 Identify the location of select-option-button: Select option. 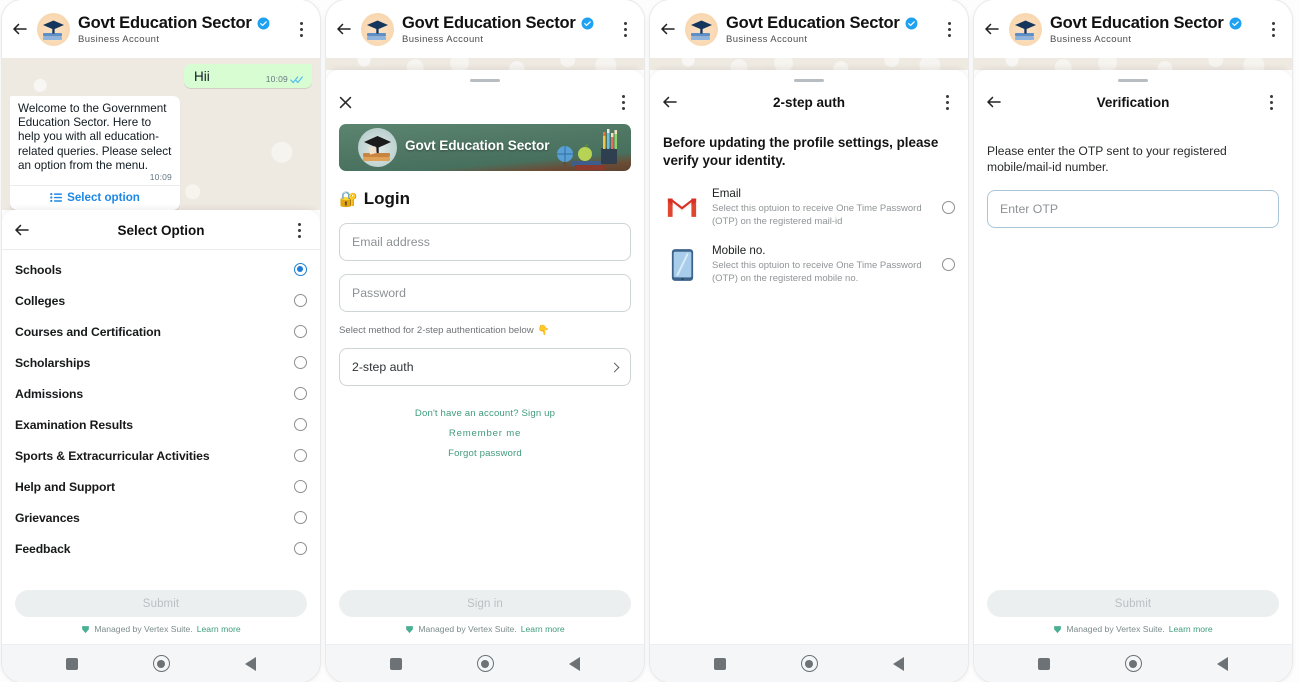
(95, 197).